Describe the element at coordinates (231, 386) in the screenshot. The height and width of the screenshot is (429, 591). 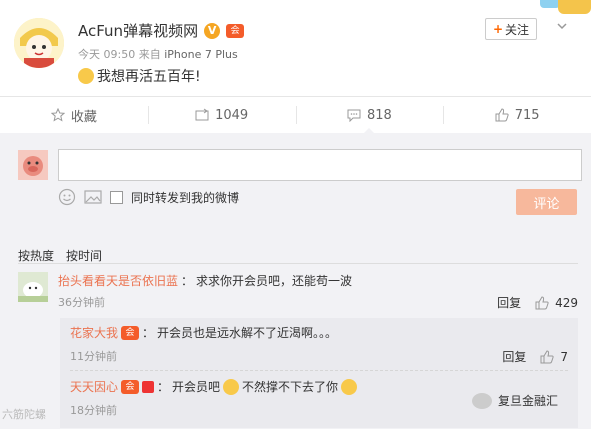
I see `sweat-face-icon` at that location.